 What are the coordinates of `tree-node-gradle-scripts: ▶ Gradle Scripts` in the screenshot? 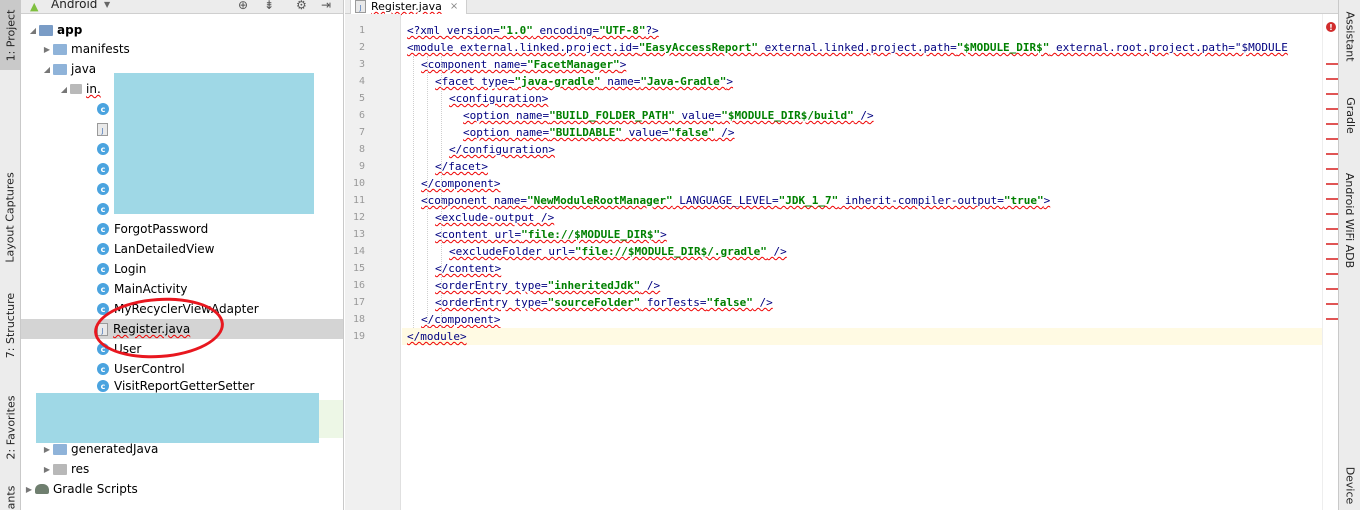 It's located at (182, 489).